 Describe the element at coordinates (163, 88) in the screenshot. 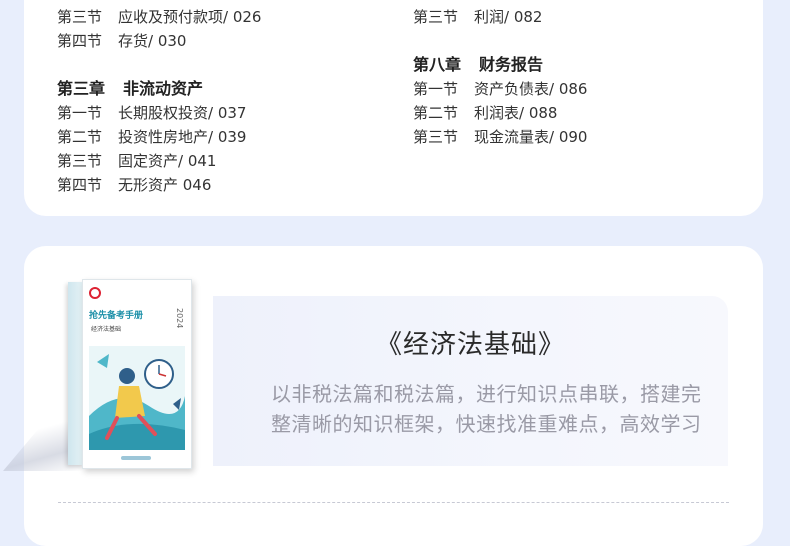

I see `chapter-title: 非流动资产` at that location.